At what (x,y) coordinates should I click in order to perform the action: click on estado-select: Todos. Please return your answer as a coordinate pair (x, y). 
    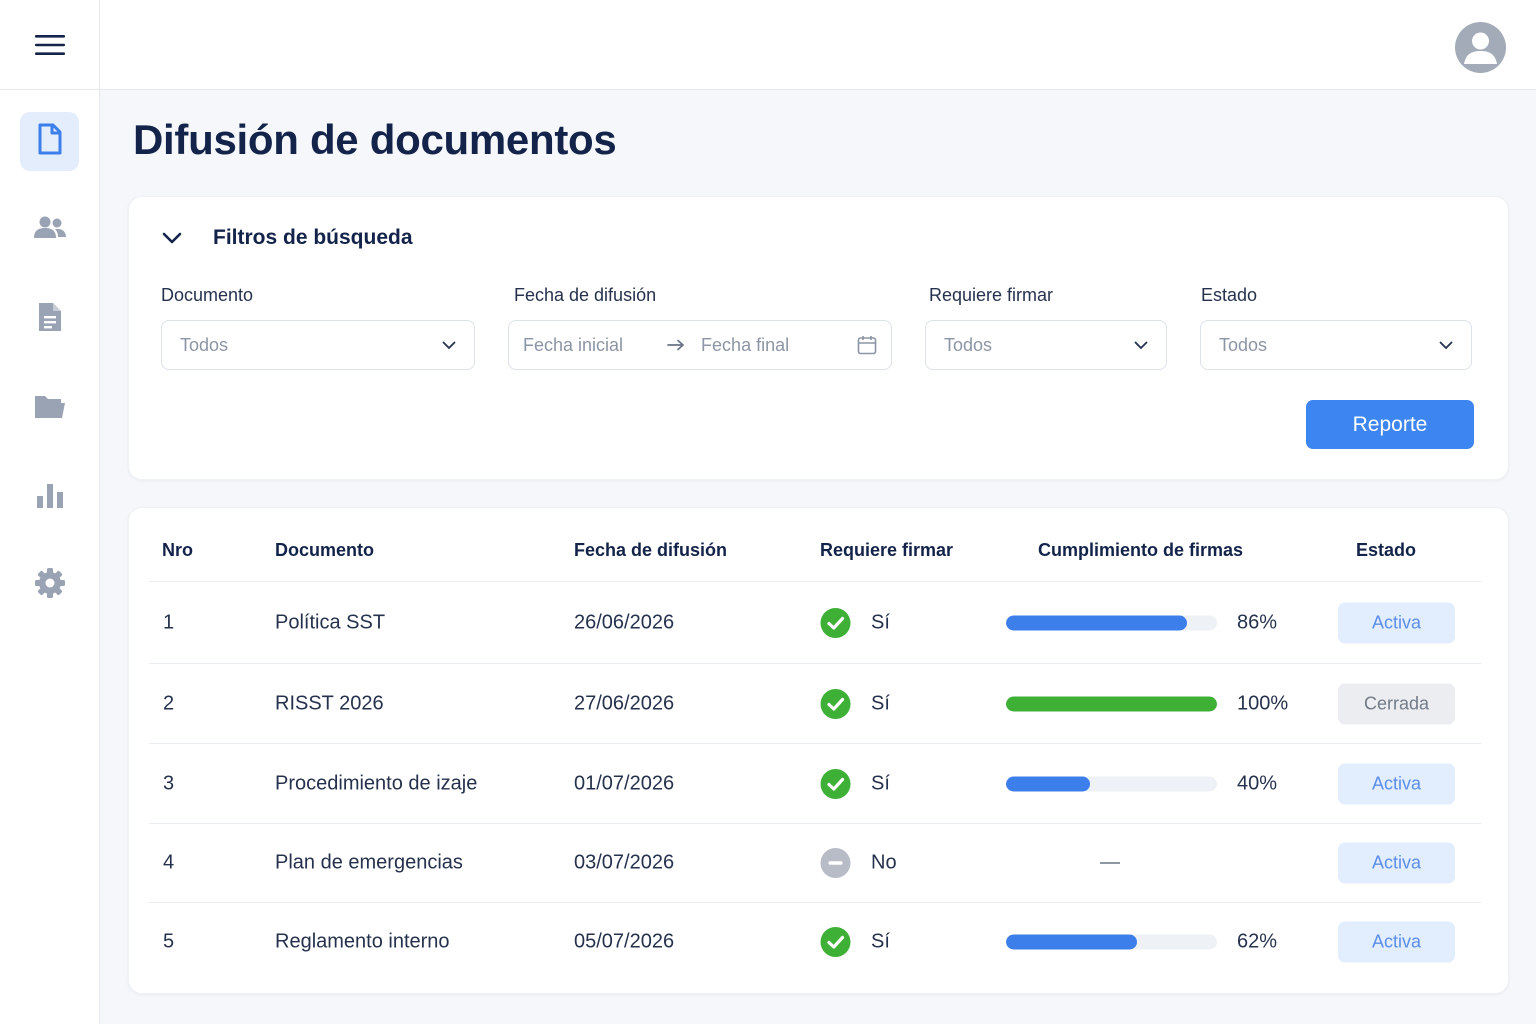
    Looking at the image, I should click on (1336, 345).